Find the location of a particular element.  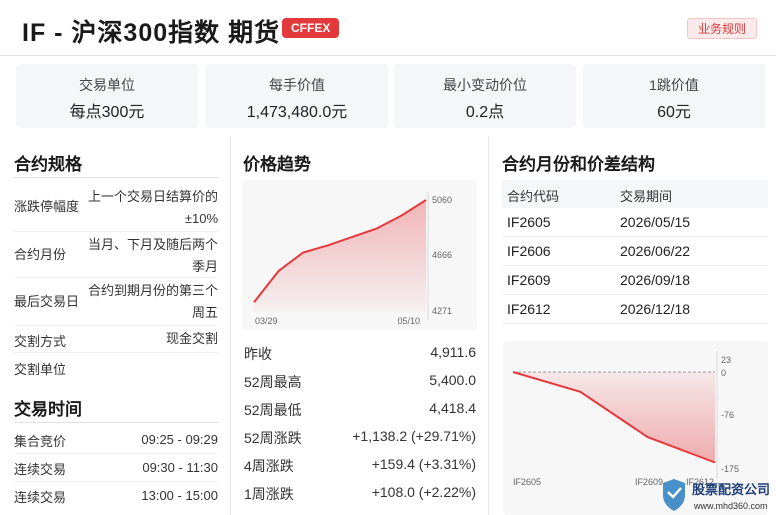

spec-label: 交割方式 is located at coordinates (40, 341).